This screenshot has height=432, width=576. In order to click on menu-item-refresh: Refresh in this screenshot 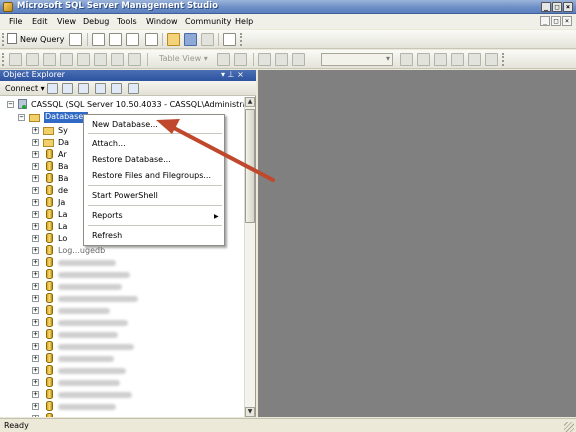, I will do `click(107, 235)`.